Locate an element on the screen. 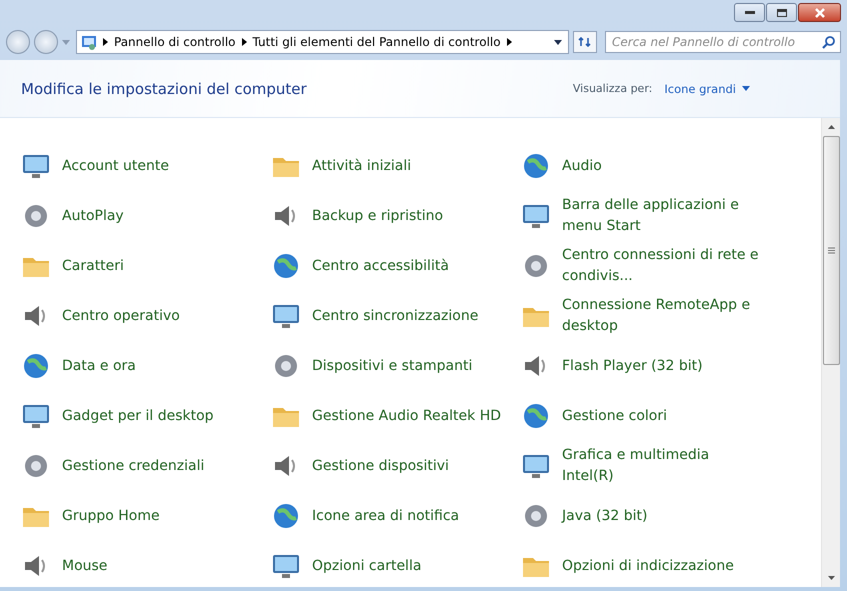 This screenshot has height=591, width=847. control-panel-link: Dispositivi e stampanti is located at coordinates (395, 366).